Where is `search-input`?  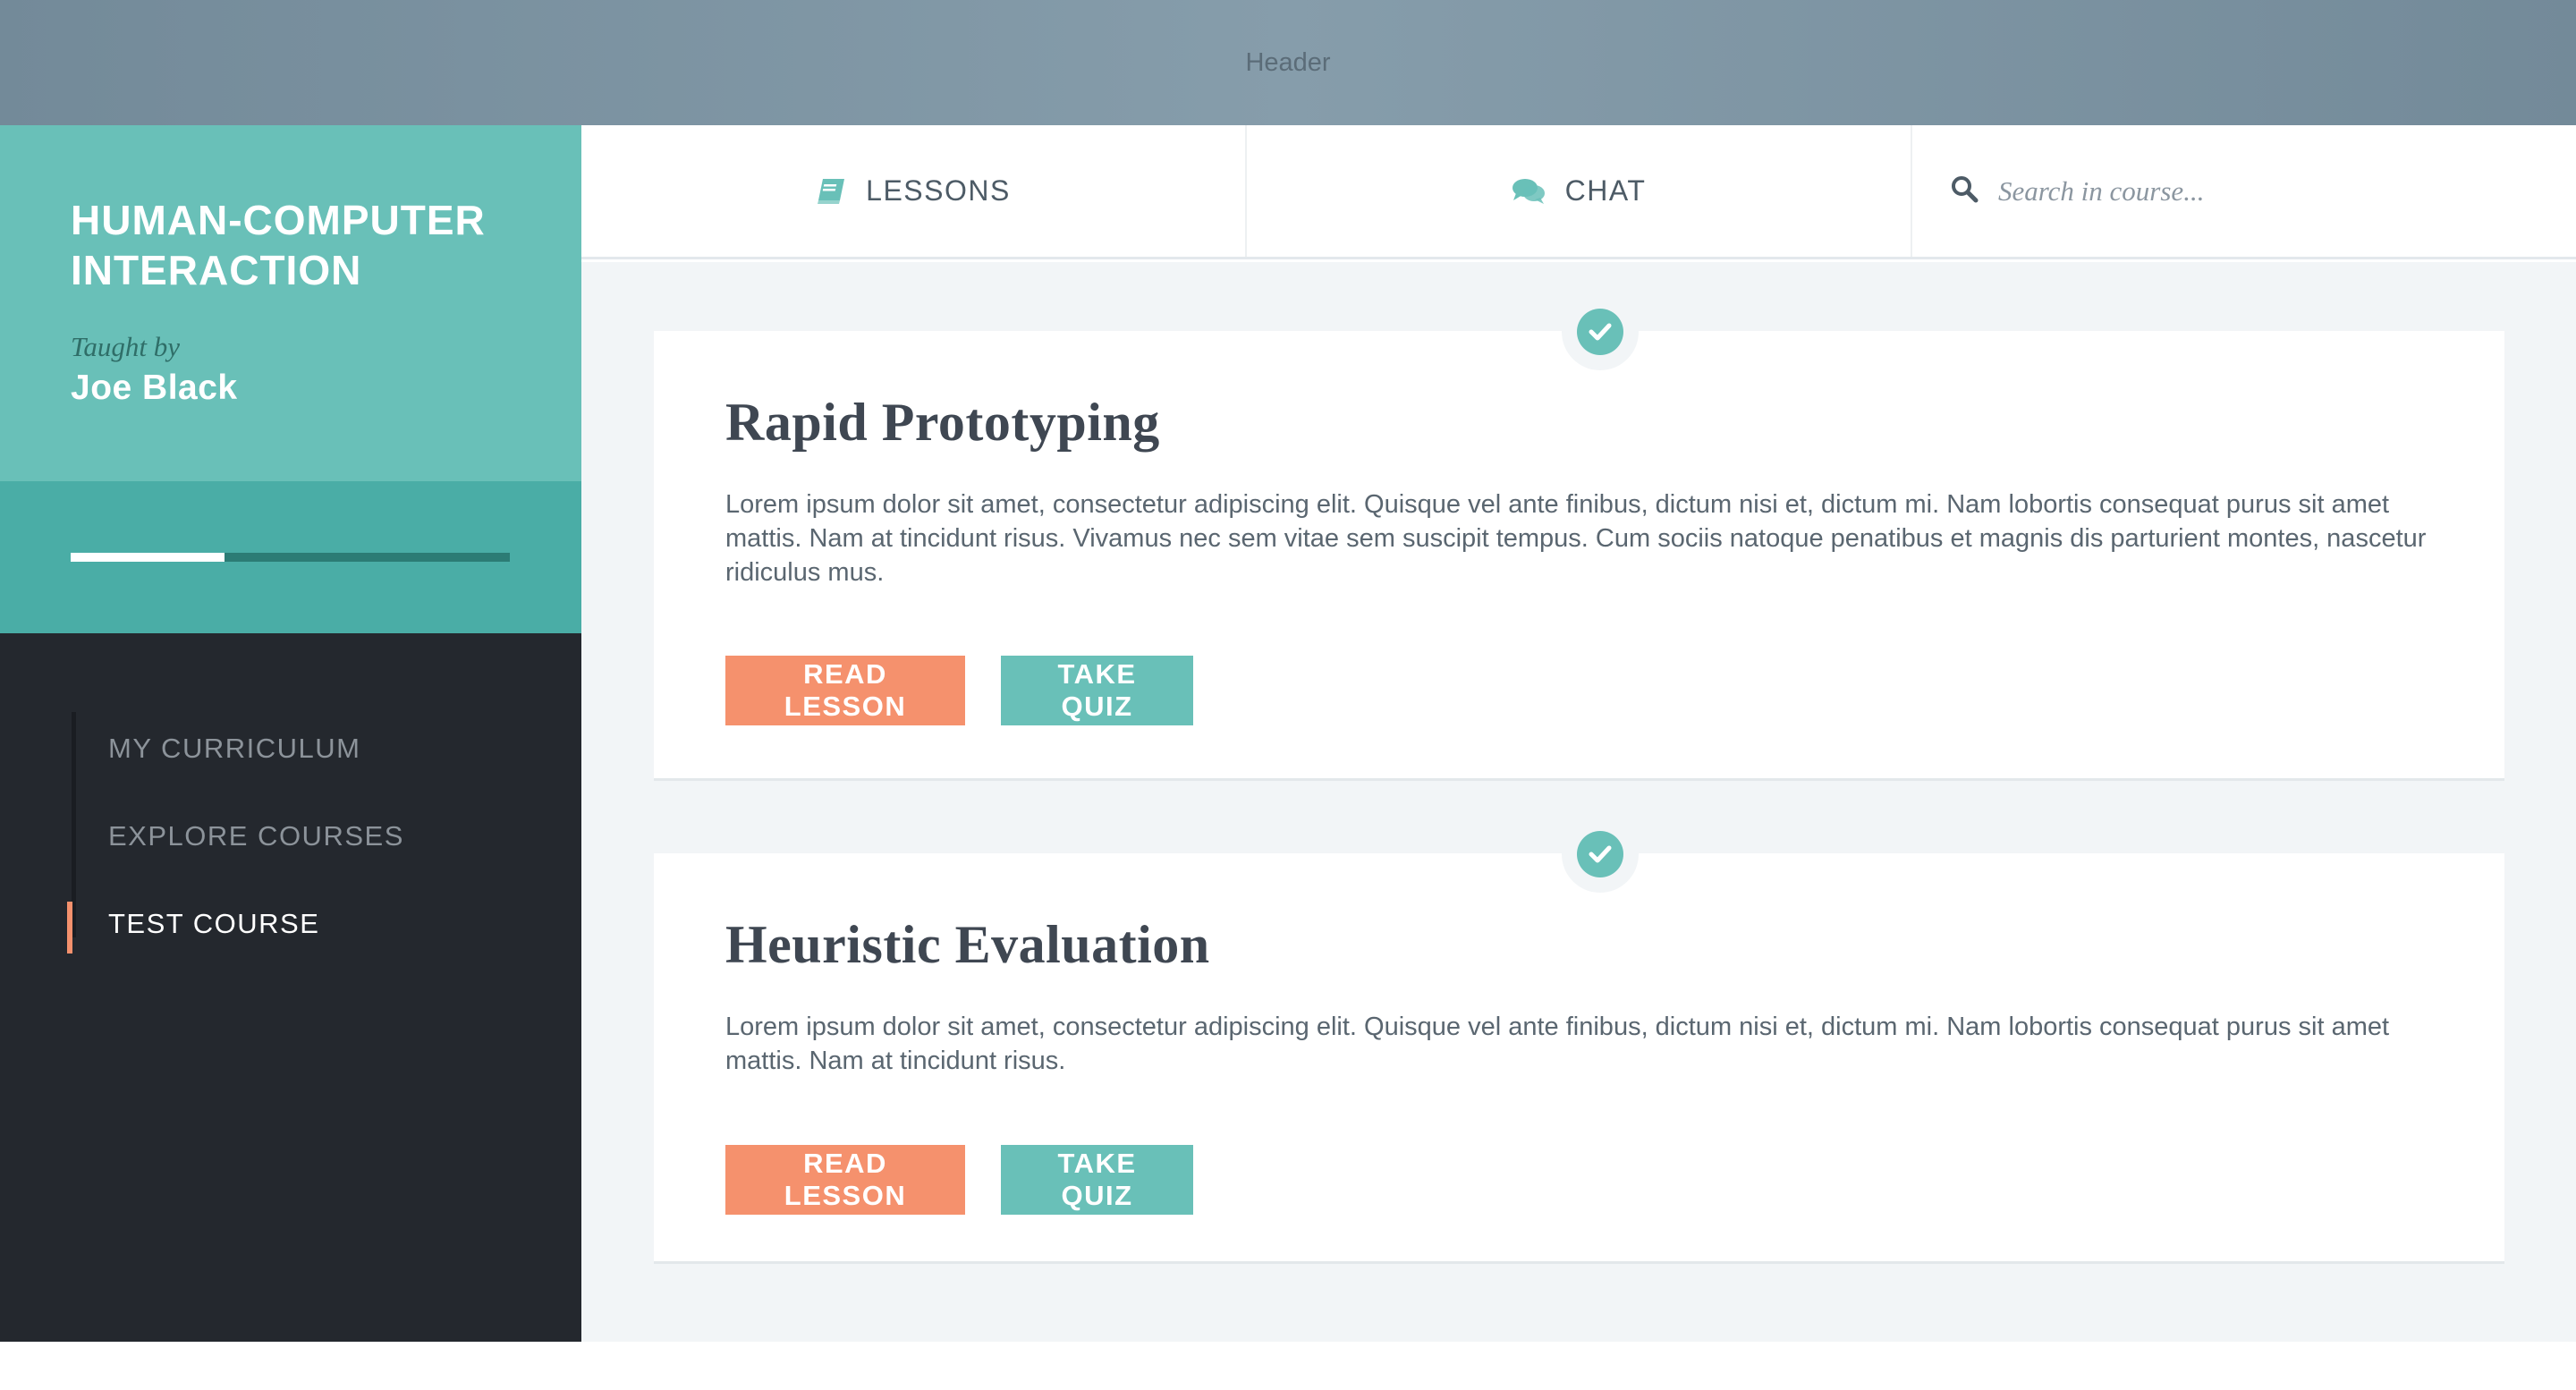 search-input is located at coordinates (2230, 191).